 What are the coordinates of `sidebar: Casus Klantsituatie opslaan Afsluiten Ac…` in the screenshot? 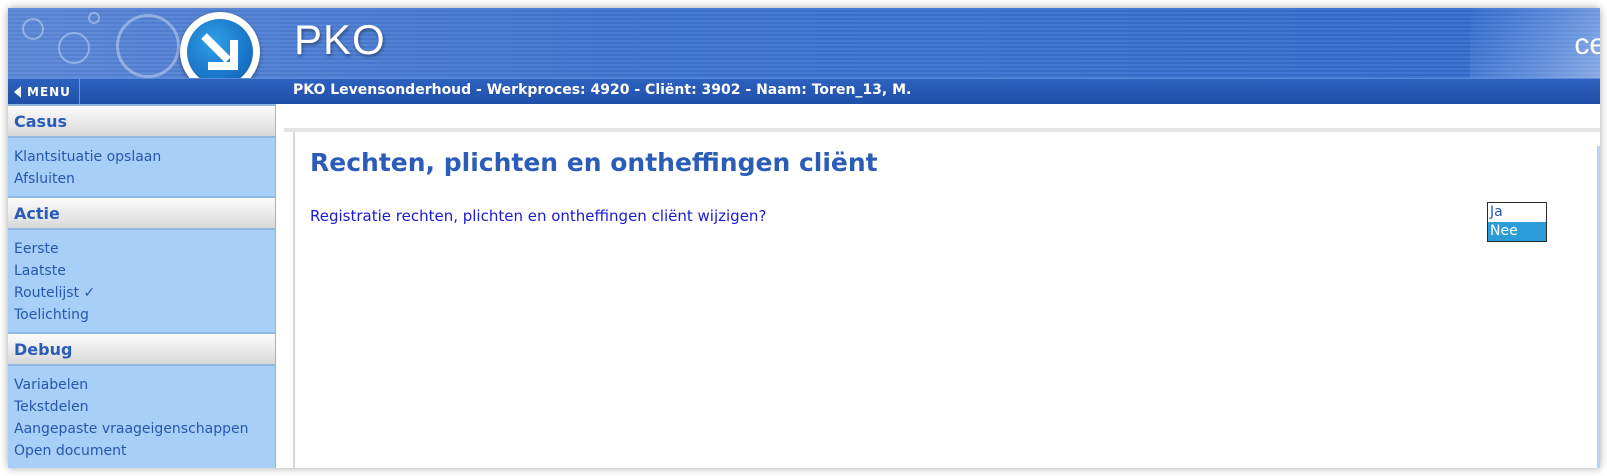 It's located at (142, 286).